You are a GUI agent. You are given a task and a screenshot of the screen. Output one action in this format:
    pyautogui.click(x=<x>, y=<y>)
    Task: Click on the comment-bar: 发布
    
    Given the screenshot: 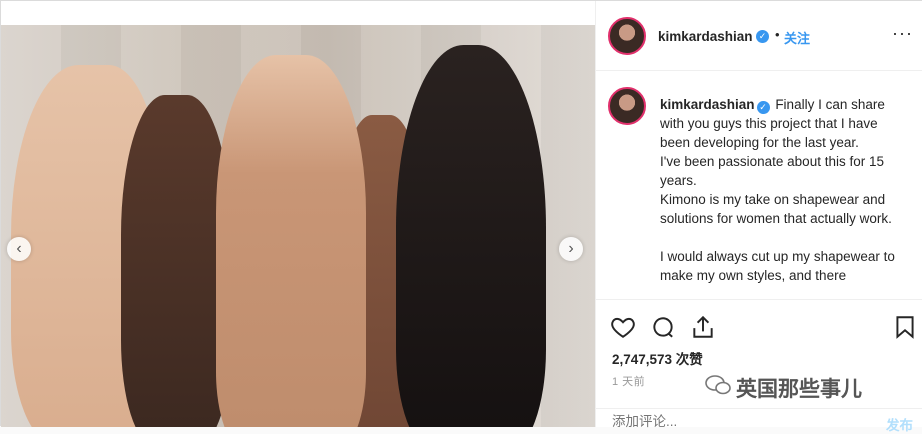 What is the action you would take?
    pyautogui.click(x=759, y=420)
    